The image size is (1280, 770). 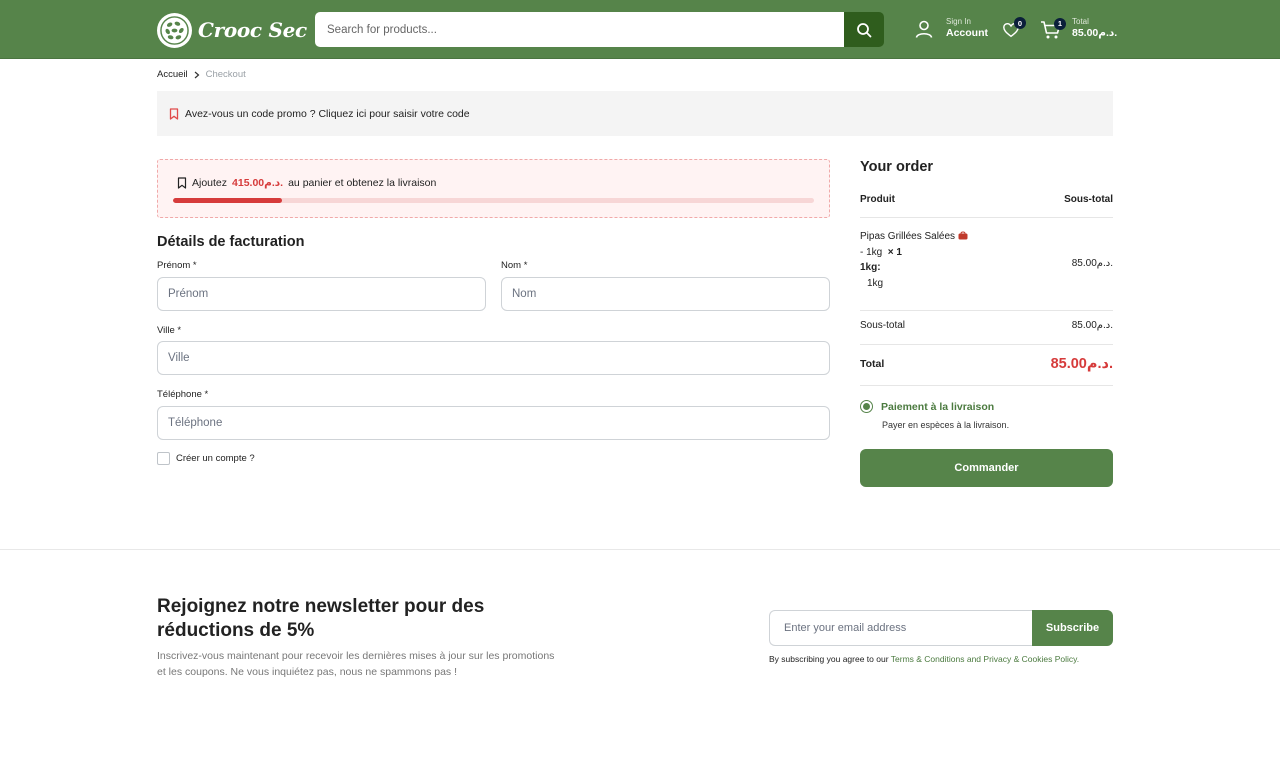 I want to click on brand-logo: Crooc Sec, so click(x=232, y=30).